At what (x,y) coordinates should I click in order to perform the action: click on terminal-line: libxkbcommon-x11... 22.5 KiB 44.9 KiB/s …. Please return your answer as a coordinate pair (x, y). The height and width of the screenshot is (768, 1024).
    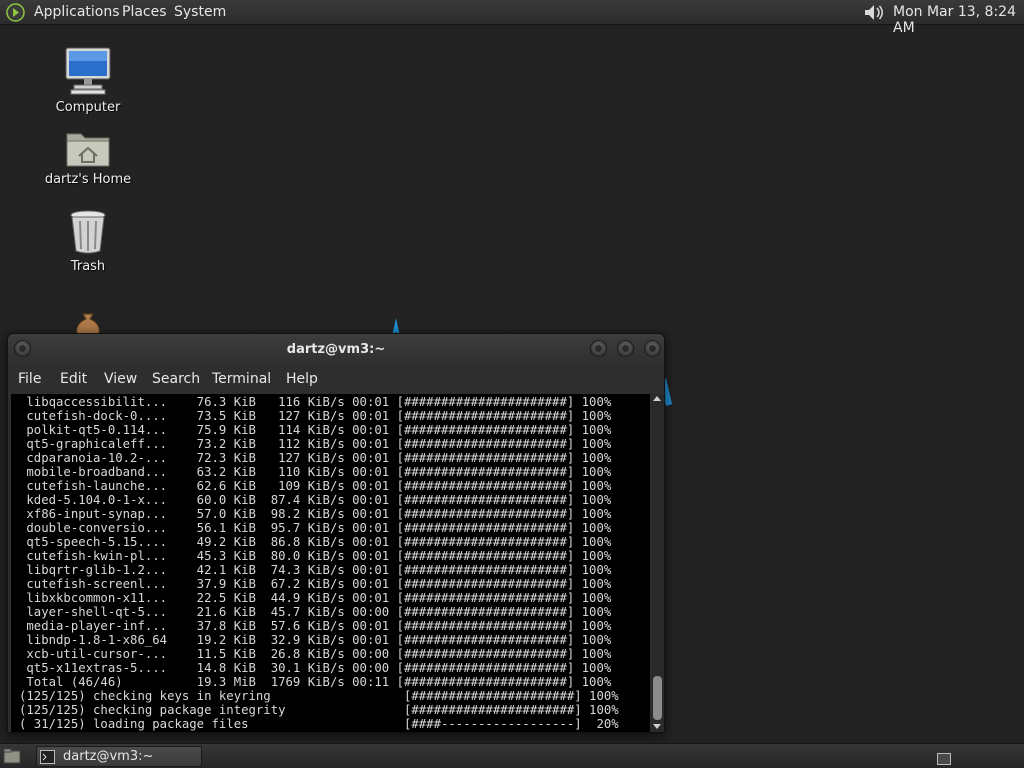
    Looking at the image, I should click on (315, 598).